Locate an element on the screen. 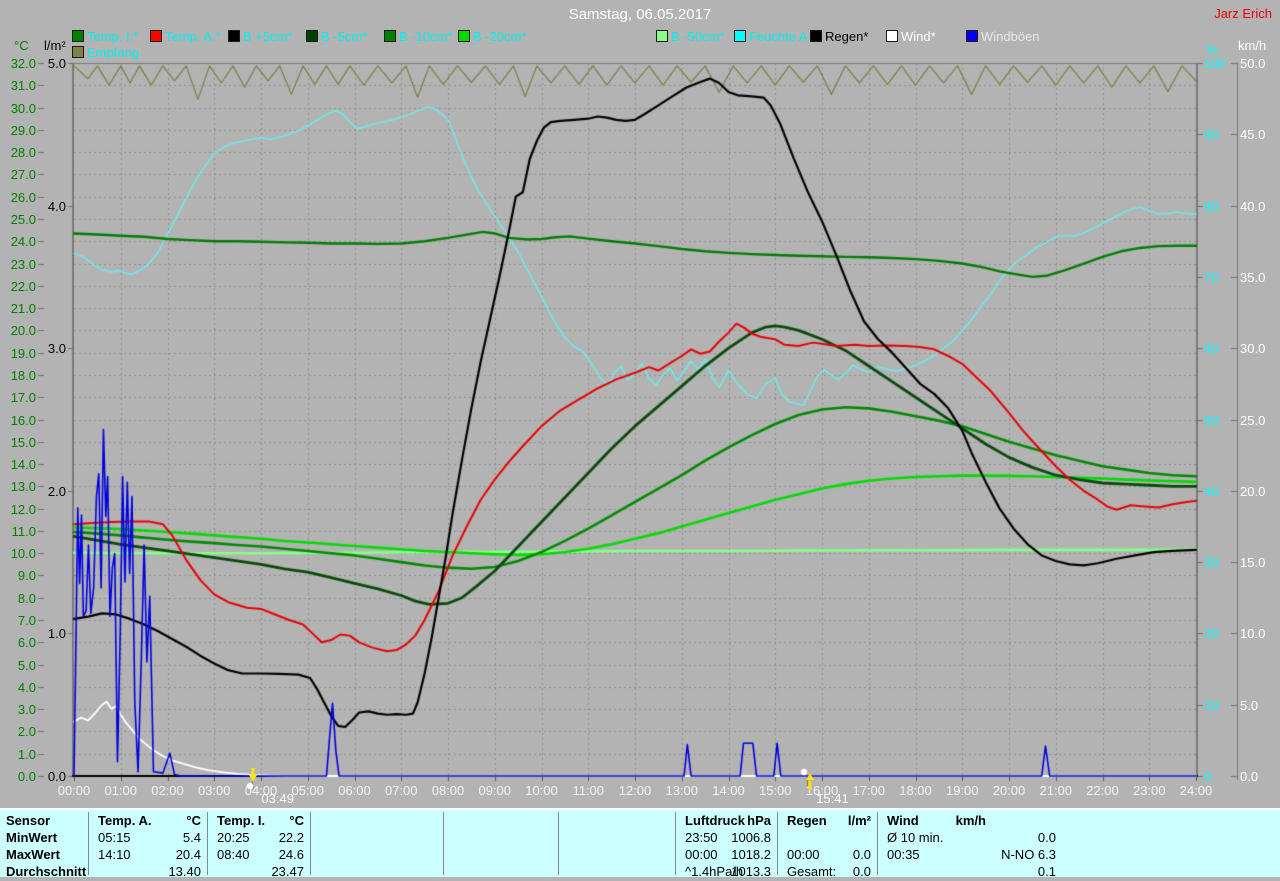  legend-swatch-b-5cm is located at coordinates (234, 36).